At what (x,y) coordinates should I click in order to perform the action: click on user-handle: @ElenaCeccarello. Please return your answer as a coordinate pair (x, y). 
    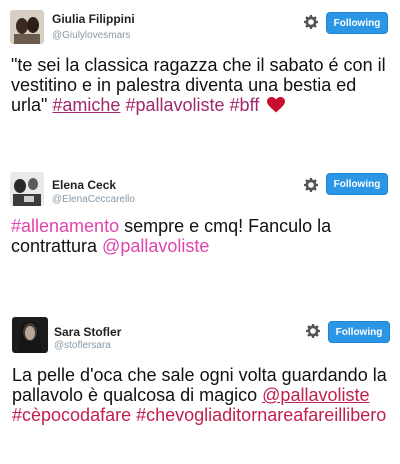
    Looking at the image, I should click on (93, 199).